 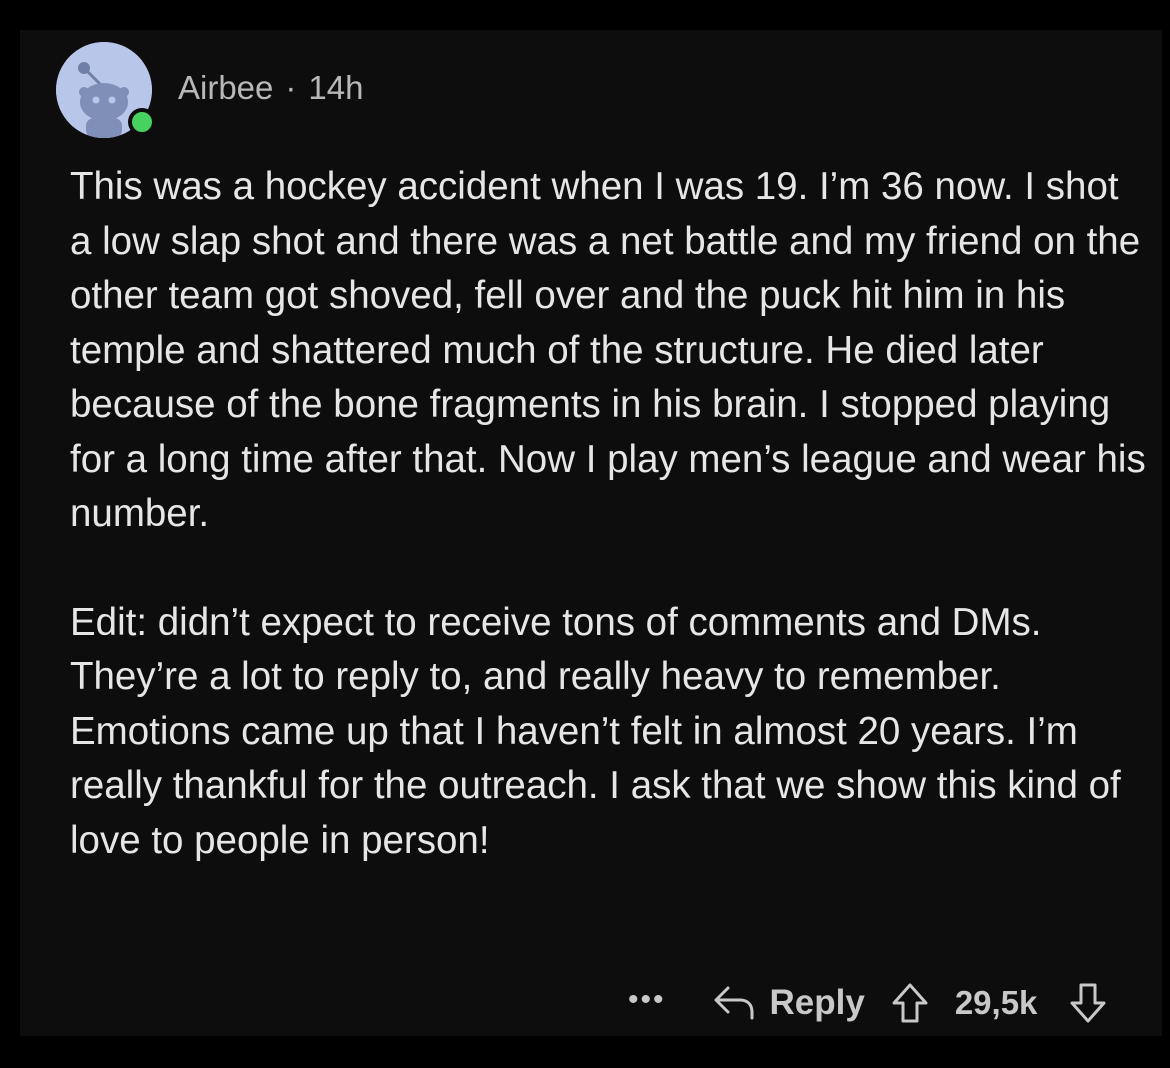 I want to click on upvote-button, so click(x=910, y=1003).